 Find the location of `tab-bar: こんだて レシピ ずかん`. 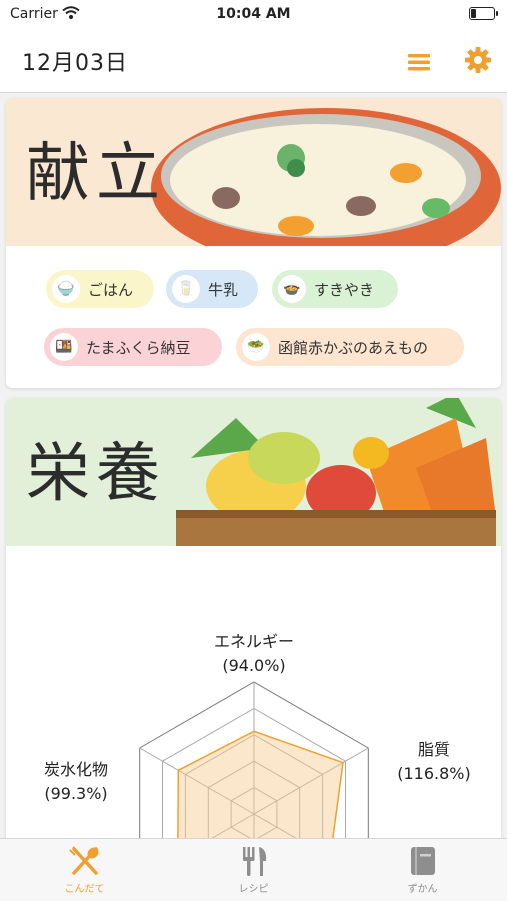

tab-bar: こんだて レシピ ずかん is located at coordinates (253, 869).